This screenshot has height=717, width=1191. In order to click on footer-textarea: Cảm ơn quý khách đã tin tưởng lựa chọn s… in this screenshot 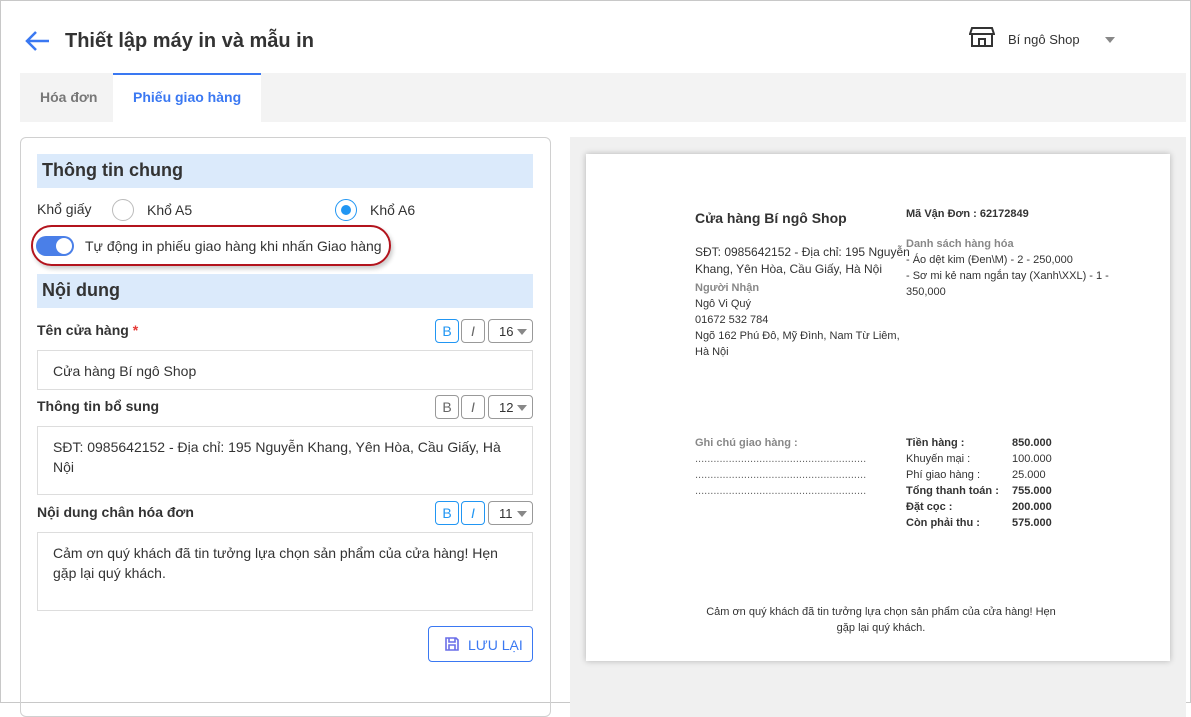, I will do `click(285, 571)`.